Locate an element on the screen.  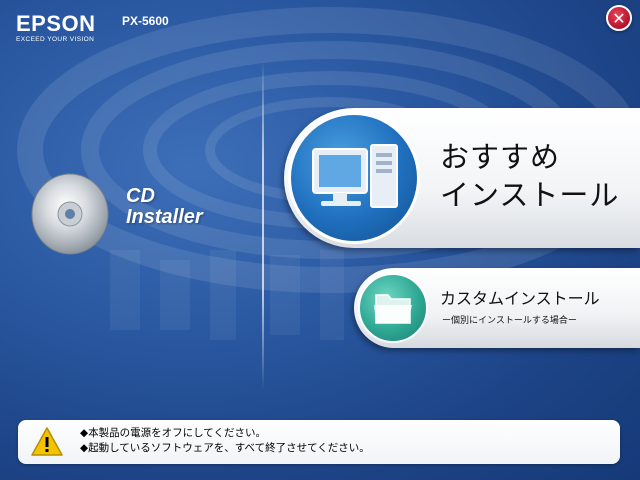
brand-tagline: EXCEED YOUR VISION is located at coordinates (55, 39).